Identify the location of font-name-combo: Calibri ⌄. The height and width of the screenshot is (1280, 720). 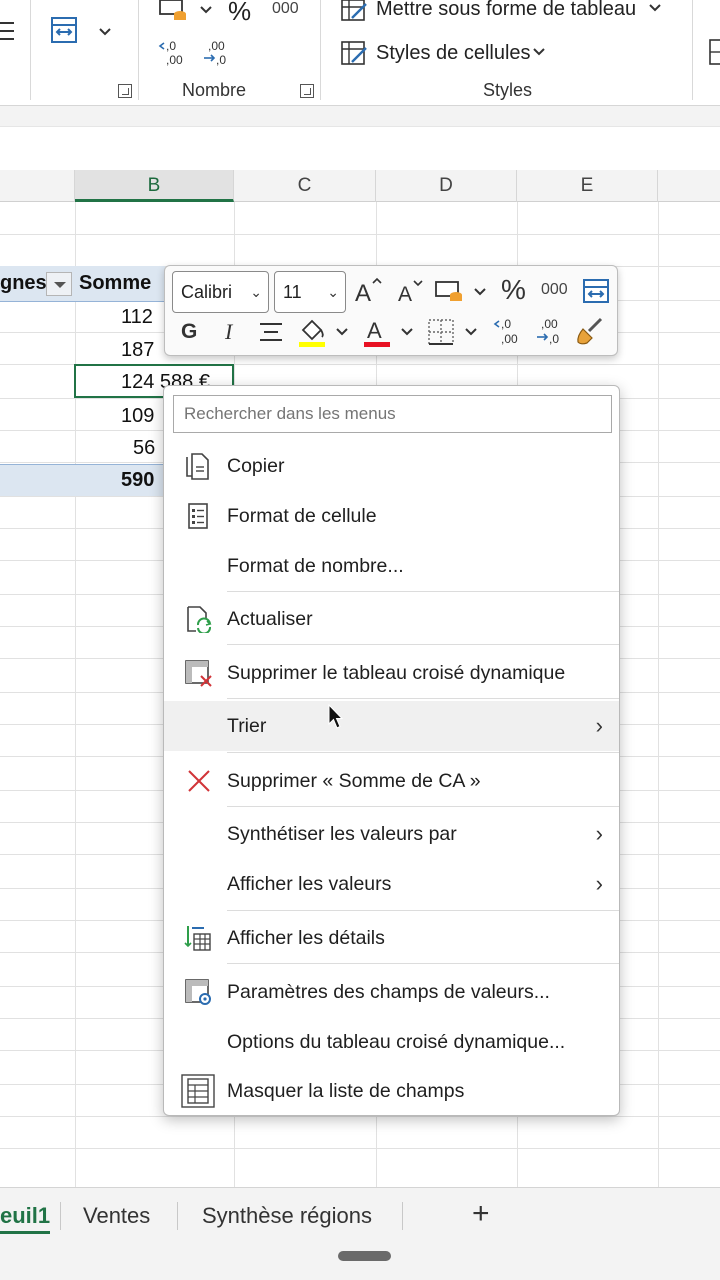
(220, 292).